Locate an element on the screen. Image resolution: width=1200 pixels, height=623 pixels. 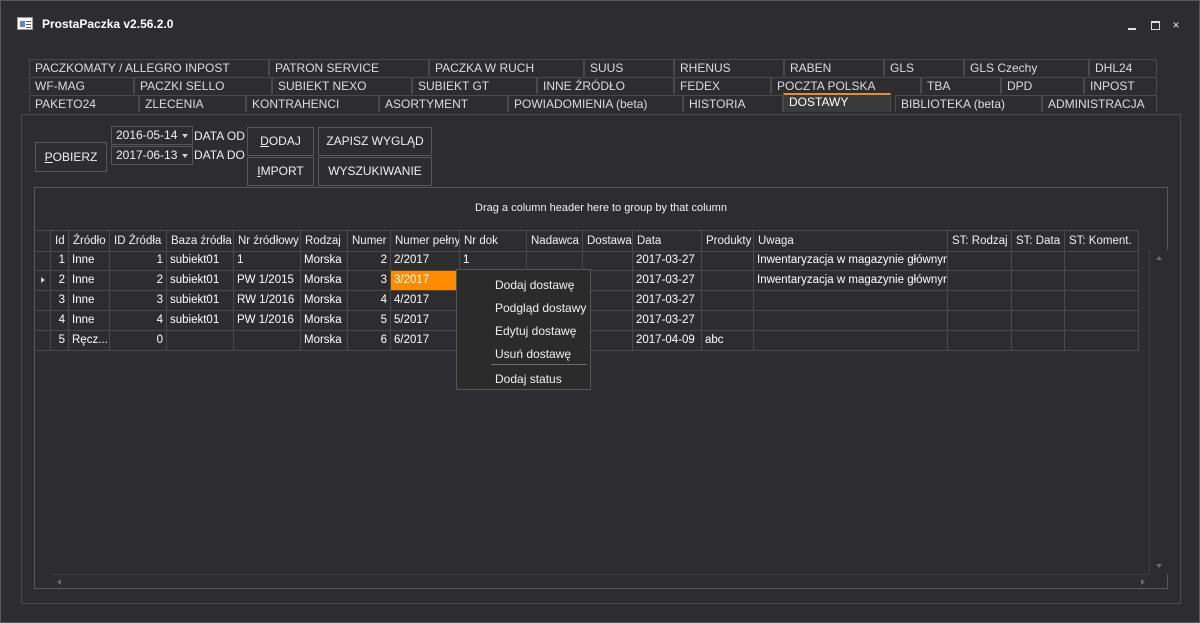
zapisz-wyglad-button: ZAPISZ WYGLĄD is located at coordinates (375, 141).